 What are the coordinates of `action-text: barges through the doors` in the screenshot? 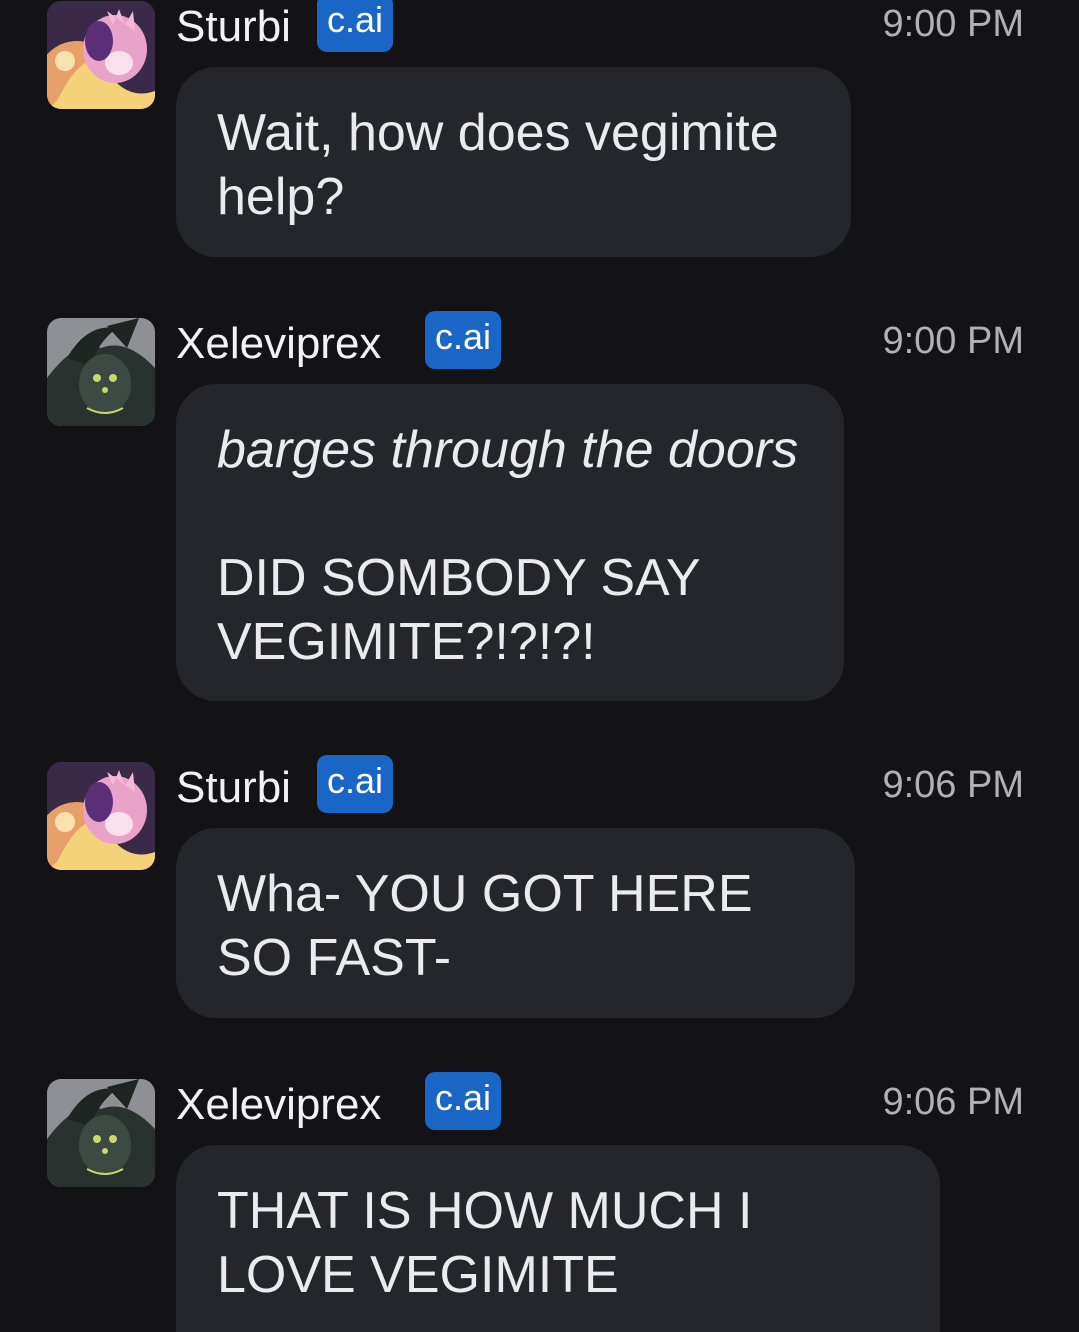 It's located at (508, 450).